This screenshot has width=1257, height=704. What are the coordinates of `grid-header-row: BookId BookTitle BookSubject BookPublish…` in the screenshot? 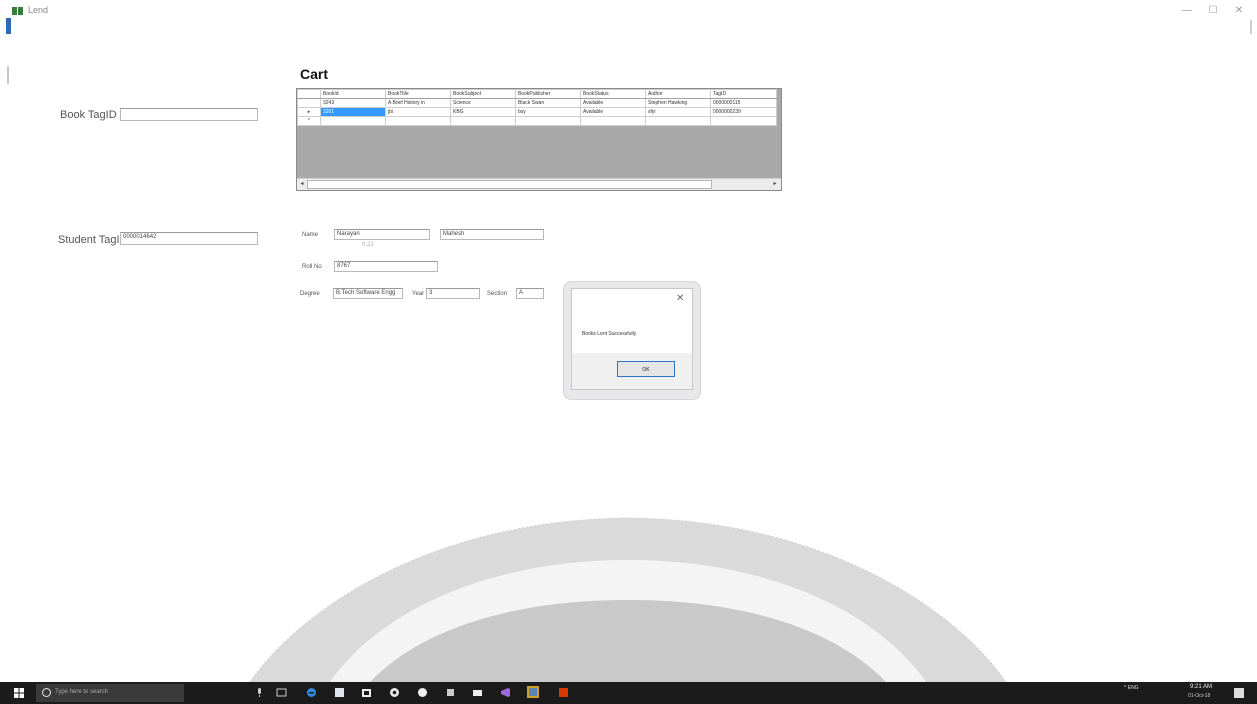 It's located at (537, 94).